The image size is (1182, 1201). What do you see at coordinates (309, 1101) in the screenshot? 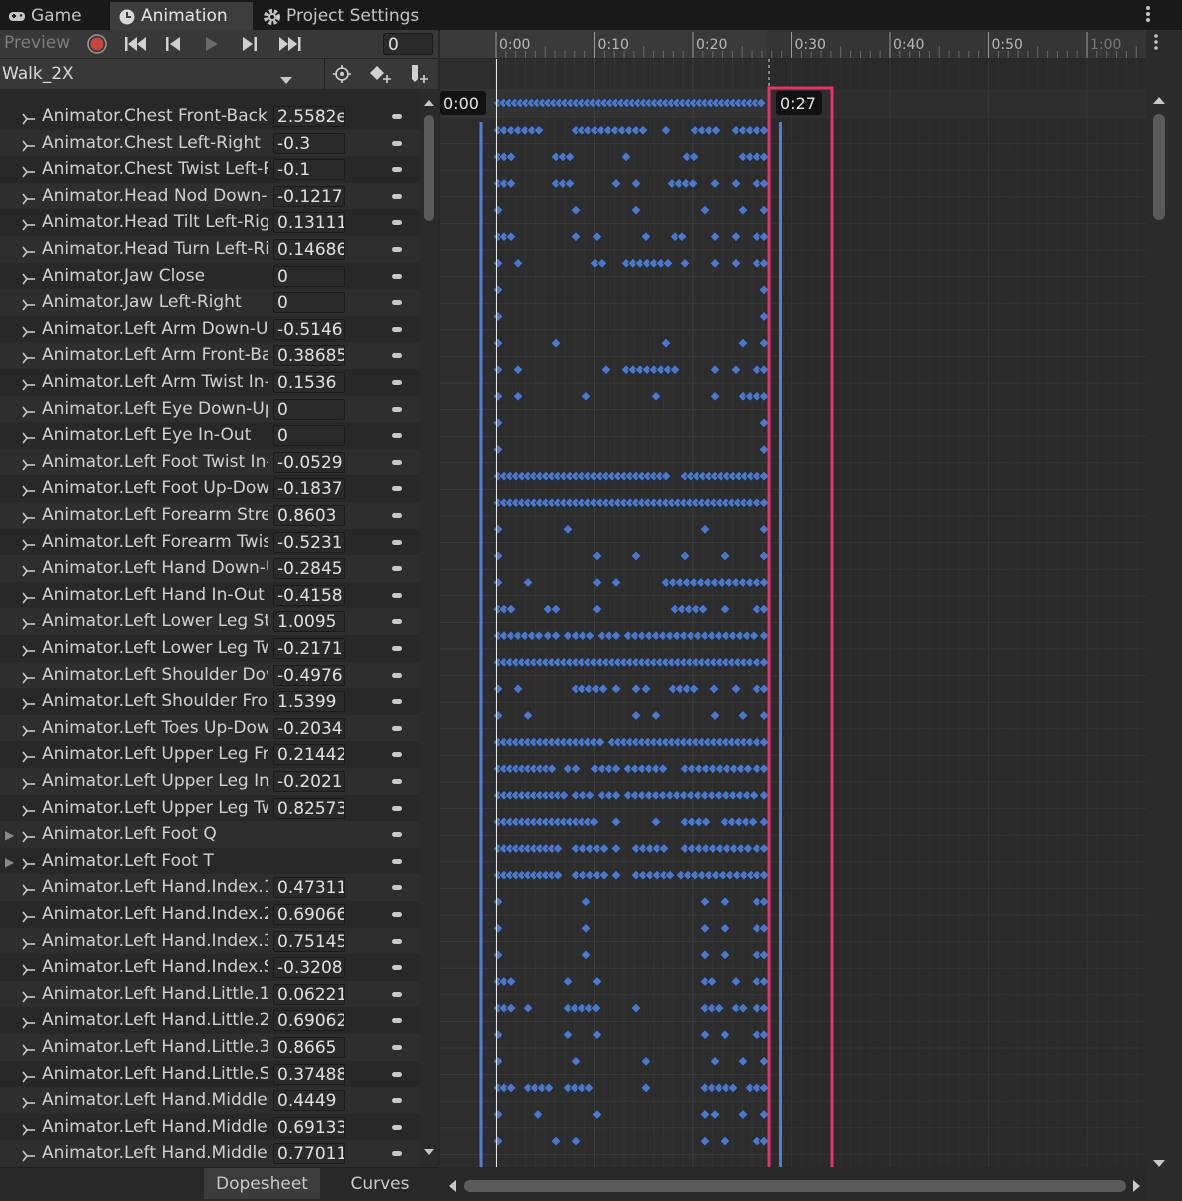
I see `property-value-field: 0.4449` at bounding box center [309, 1101].